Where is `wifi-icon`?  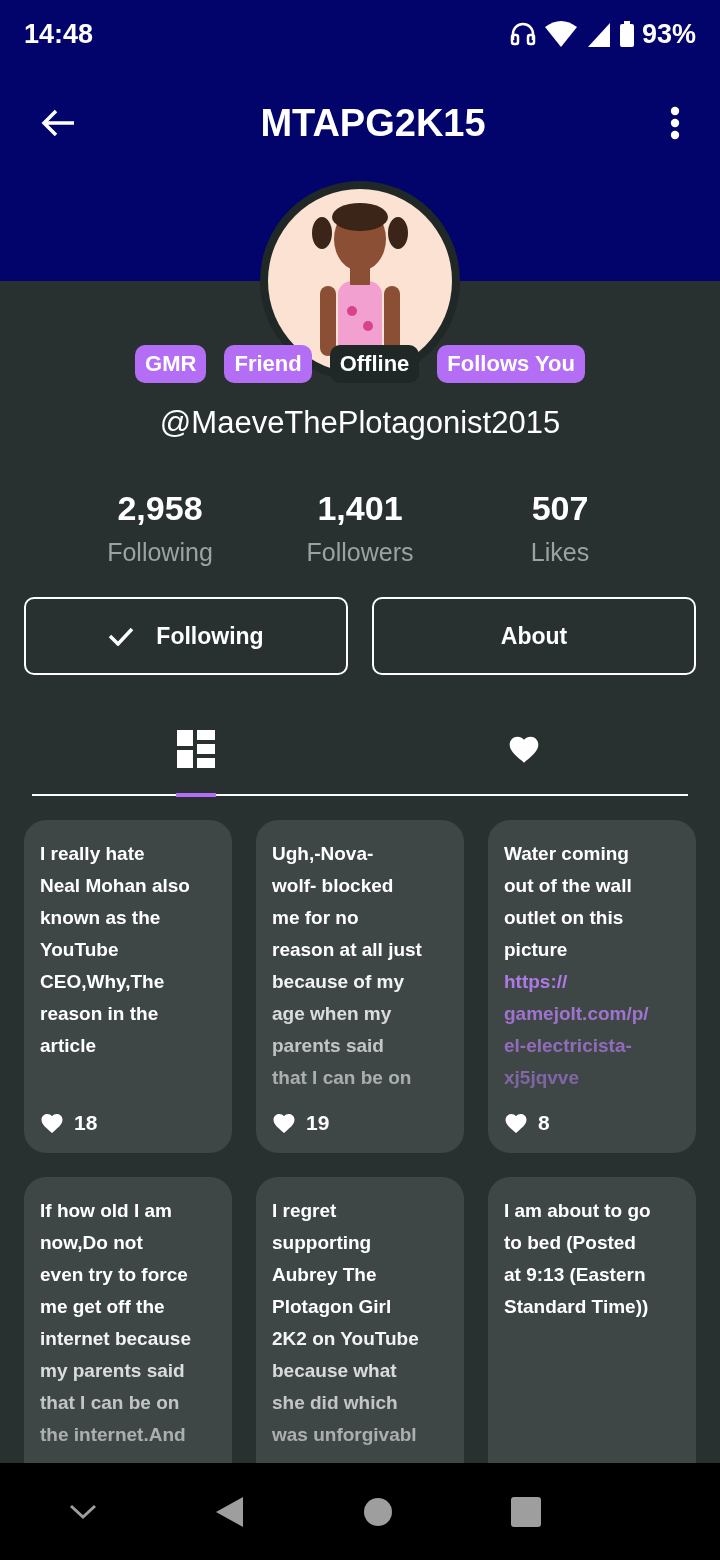
wifi-icon is located at coordinates (560, 34).